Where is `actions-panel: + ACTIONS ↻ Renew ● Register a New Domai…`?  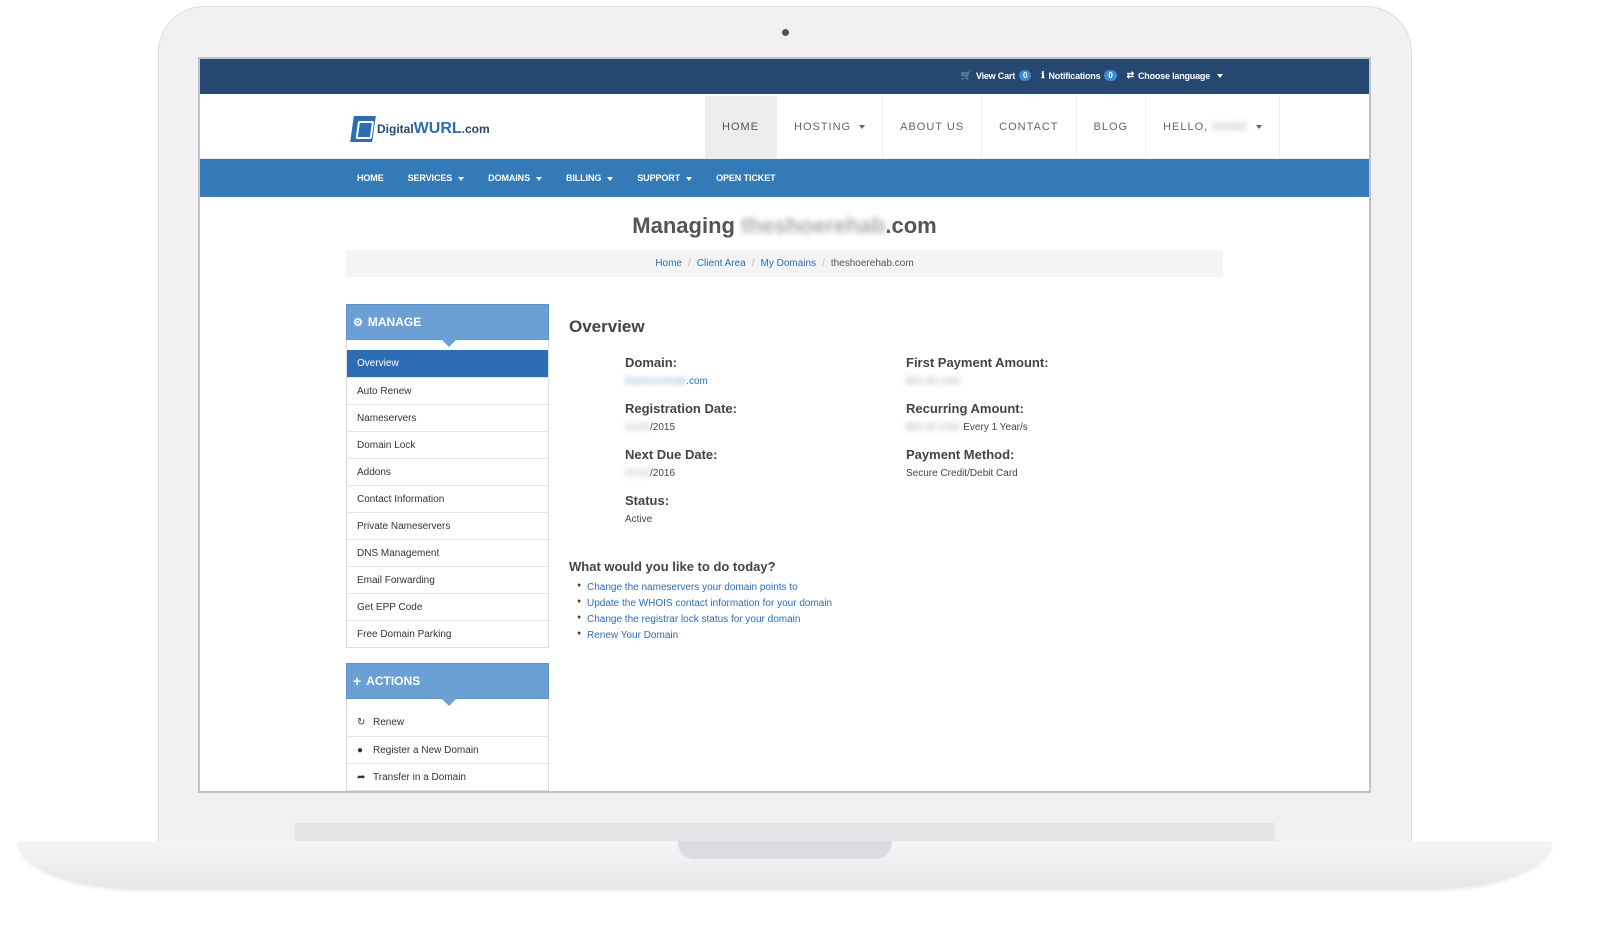
actions-panel: + ACTIONS ↻ Renew ● Register a New Domai… is located at coordinates (447, 727).